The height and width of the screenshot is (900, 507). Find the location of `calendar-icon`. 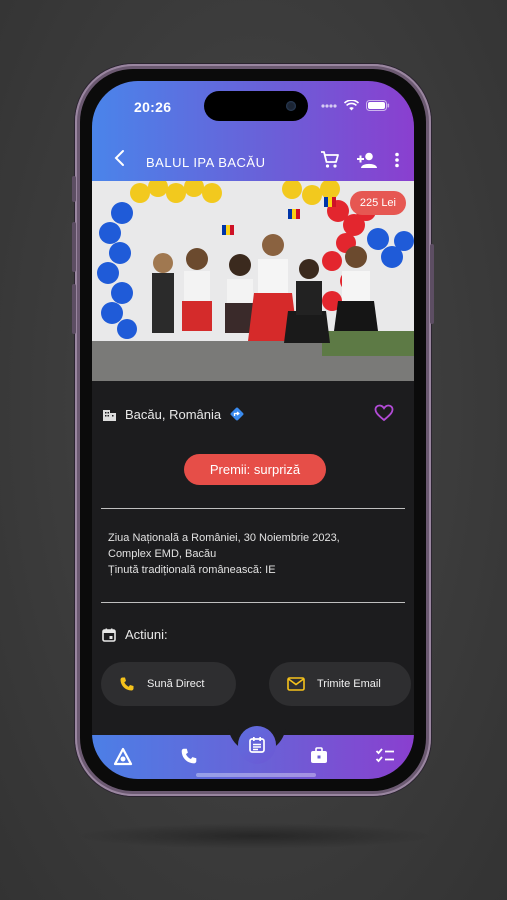

calendar-icon is located at coordinates (109, 635).